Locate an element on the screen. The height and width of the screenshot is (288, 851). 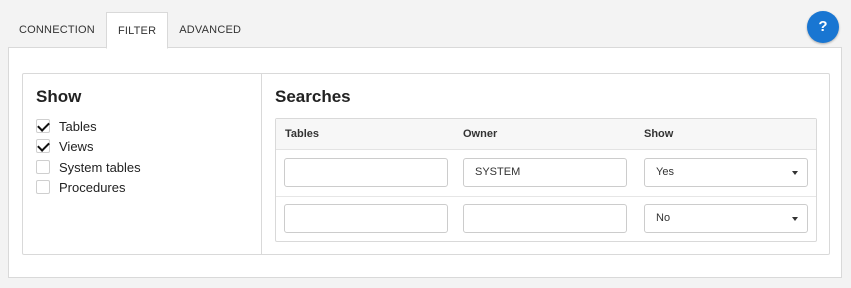
tables-label: Tables is located at coordinates (78, 126).